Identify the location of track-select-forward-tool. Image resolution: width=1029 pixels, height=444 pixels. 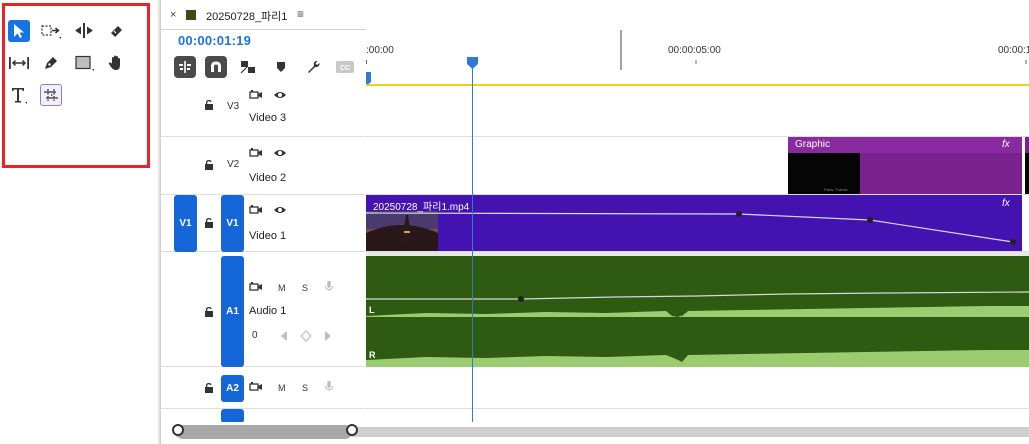
(51, 31).